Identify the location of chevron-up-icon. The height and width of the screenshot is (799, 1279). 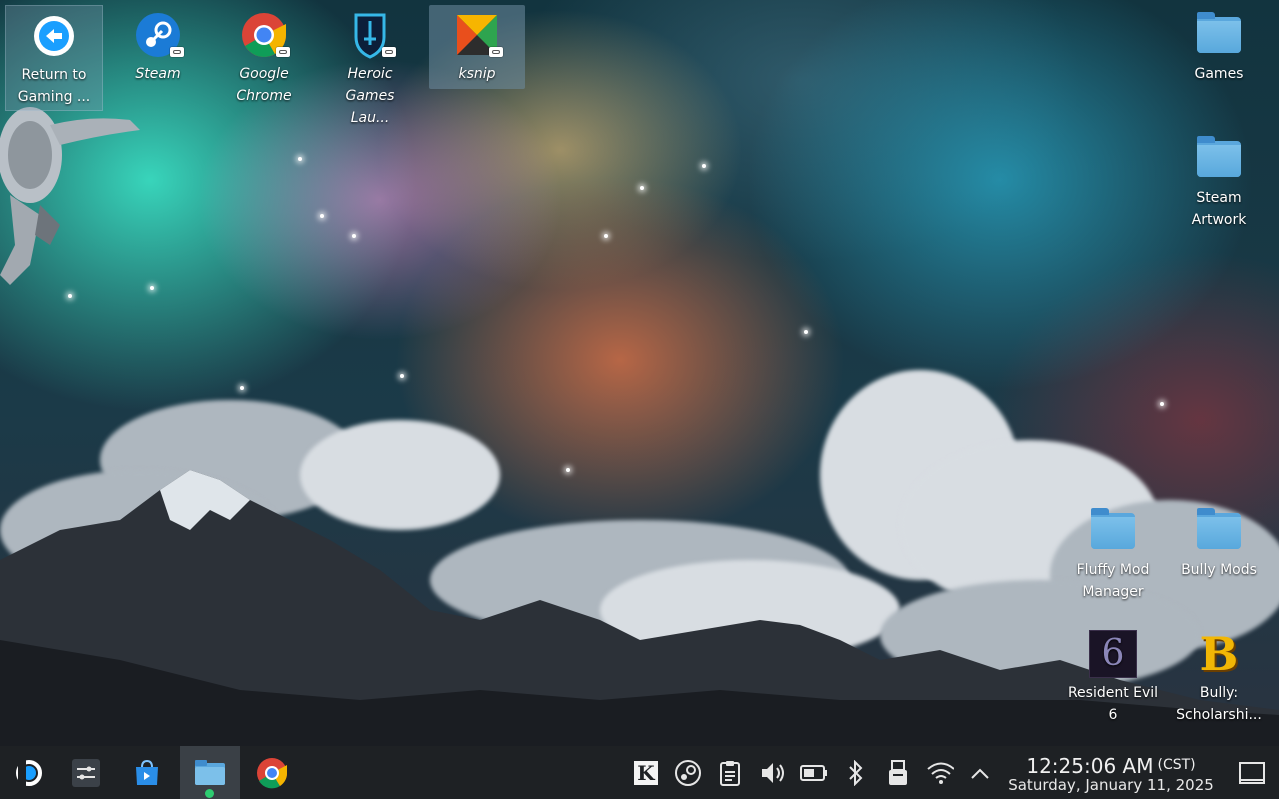
(980, 773).